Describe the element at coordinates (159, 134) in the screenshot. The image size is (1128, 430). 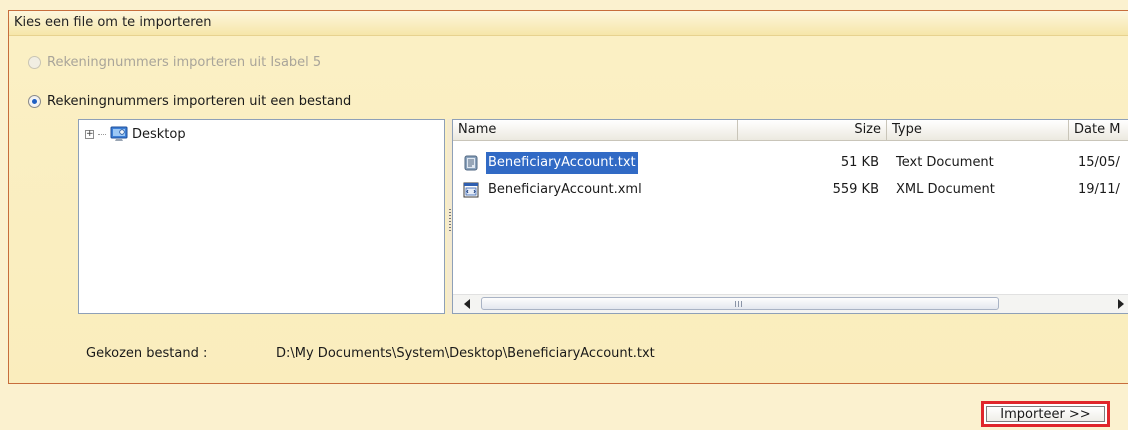
I see `tree-item-label: Desktop` at that location.